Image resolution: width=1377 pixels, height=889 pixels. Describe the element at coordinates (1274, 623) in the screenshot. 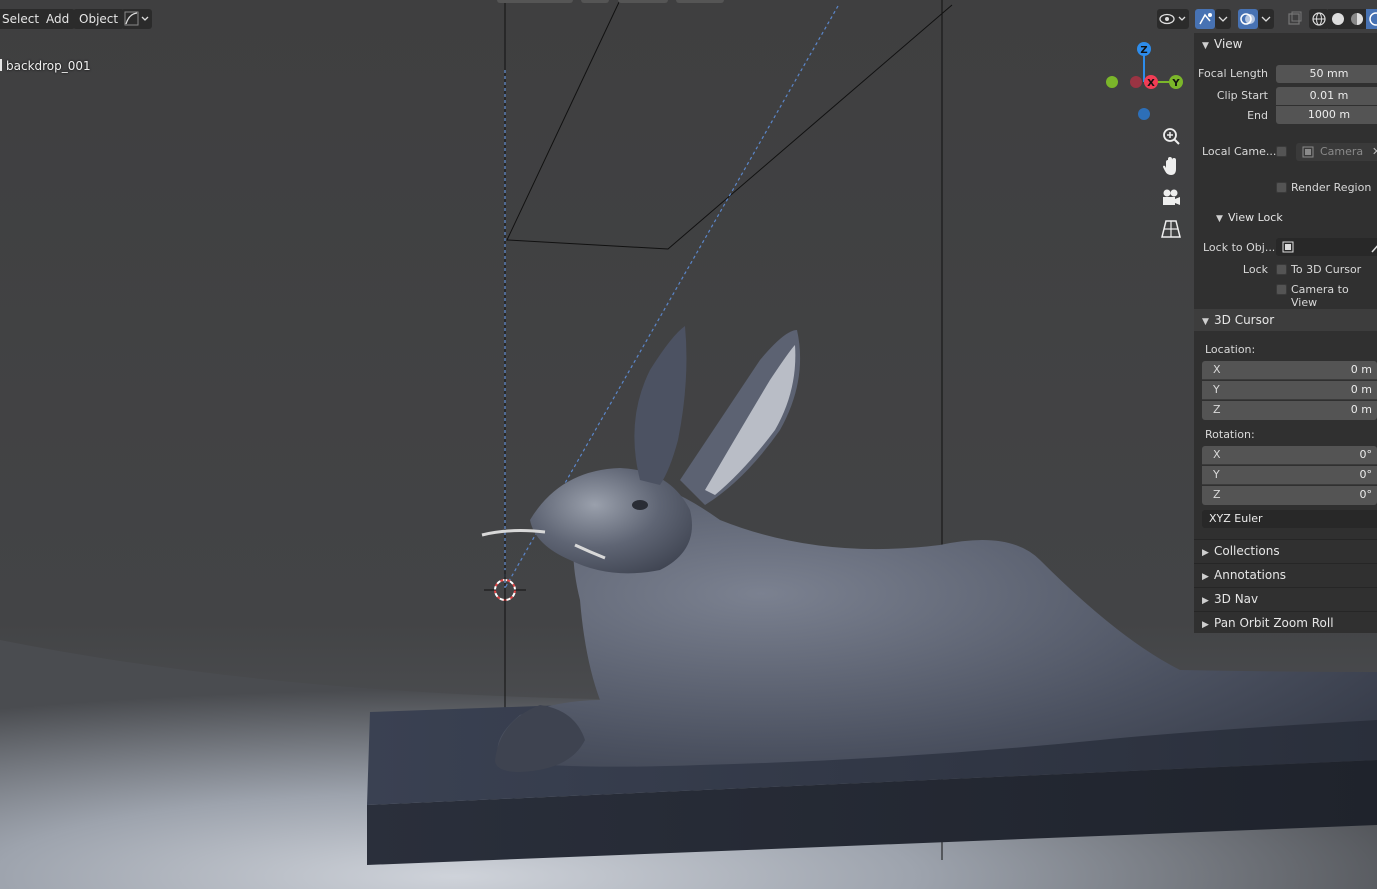

I see `collapsed-panel-title: Pan Orbit Zoom Roll` at that location.